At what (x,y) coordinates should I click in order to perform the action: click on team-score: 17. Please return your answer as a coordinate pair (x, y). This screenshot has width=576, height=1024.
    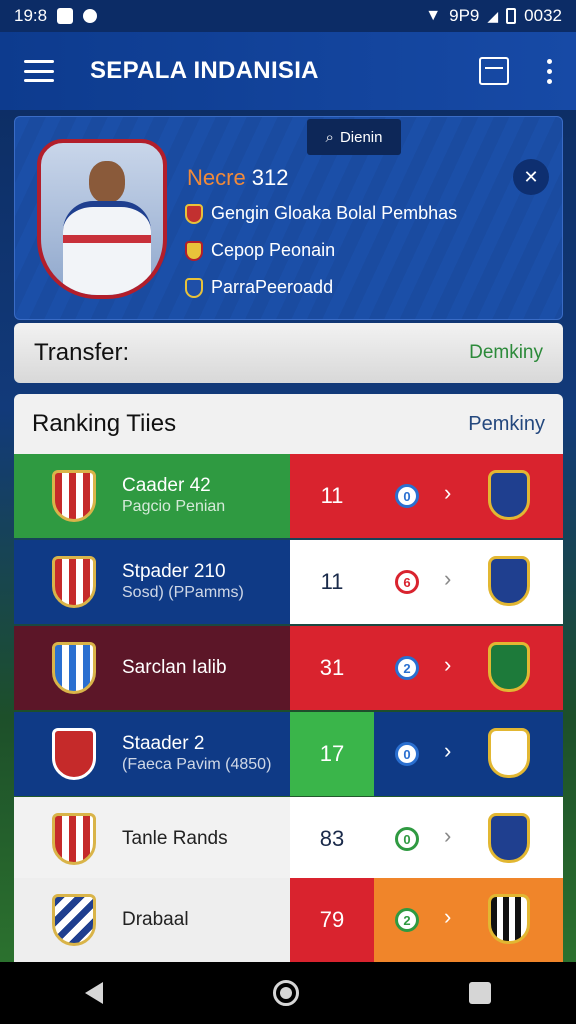
    Looking at the image, I should click on (332, 754).